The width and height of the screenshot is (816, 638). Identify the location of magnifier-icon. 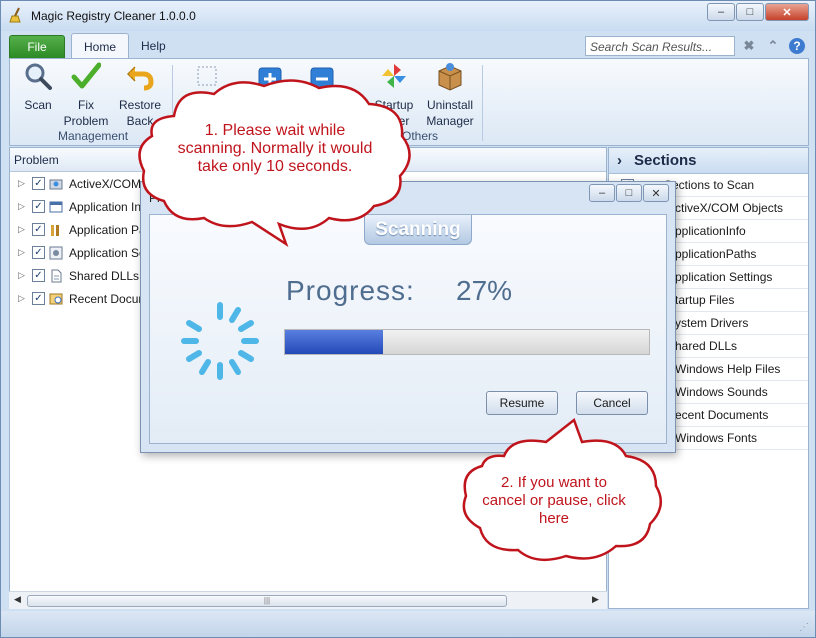
(38, 76).